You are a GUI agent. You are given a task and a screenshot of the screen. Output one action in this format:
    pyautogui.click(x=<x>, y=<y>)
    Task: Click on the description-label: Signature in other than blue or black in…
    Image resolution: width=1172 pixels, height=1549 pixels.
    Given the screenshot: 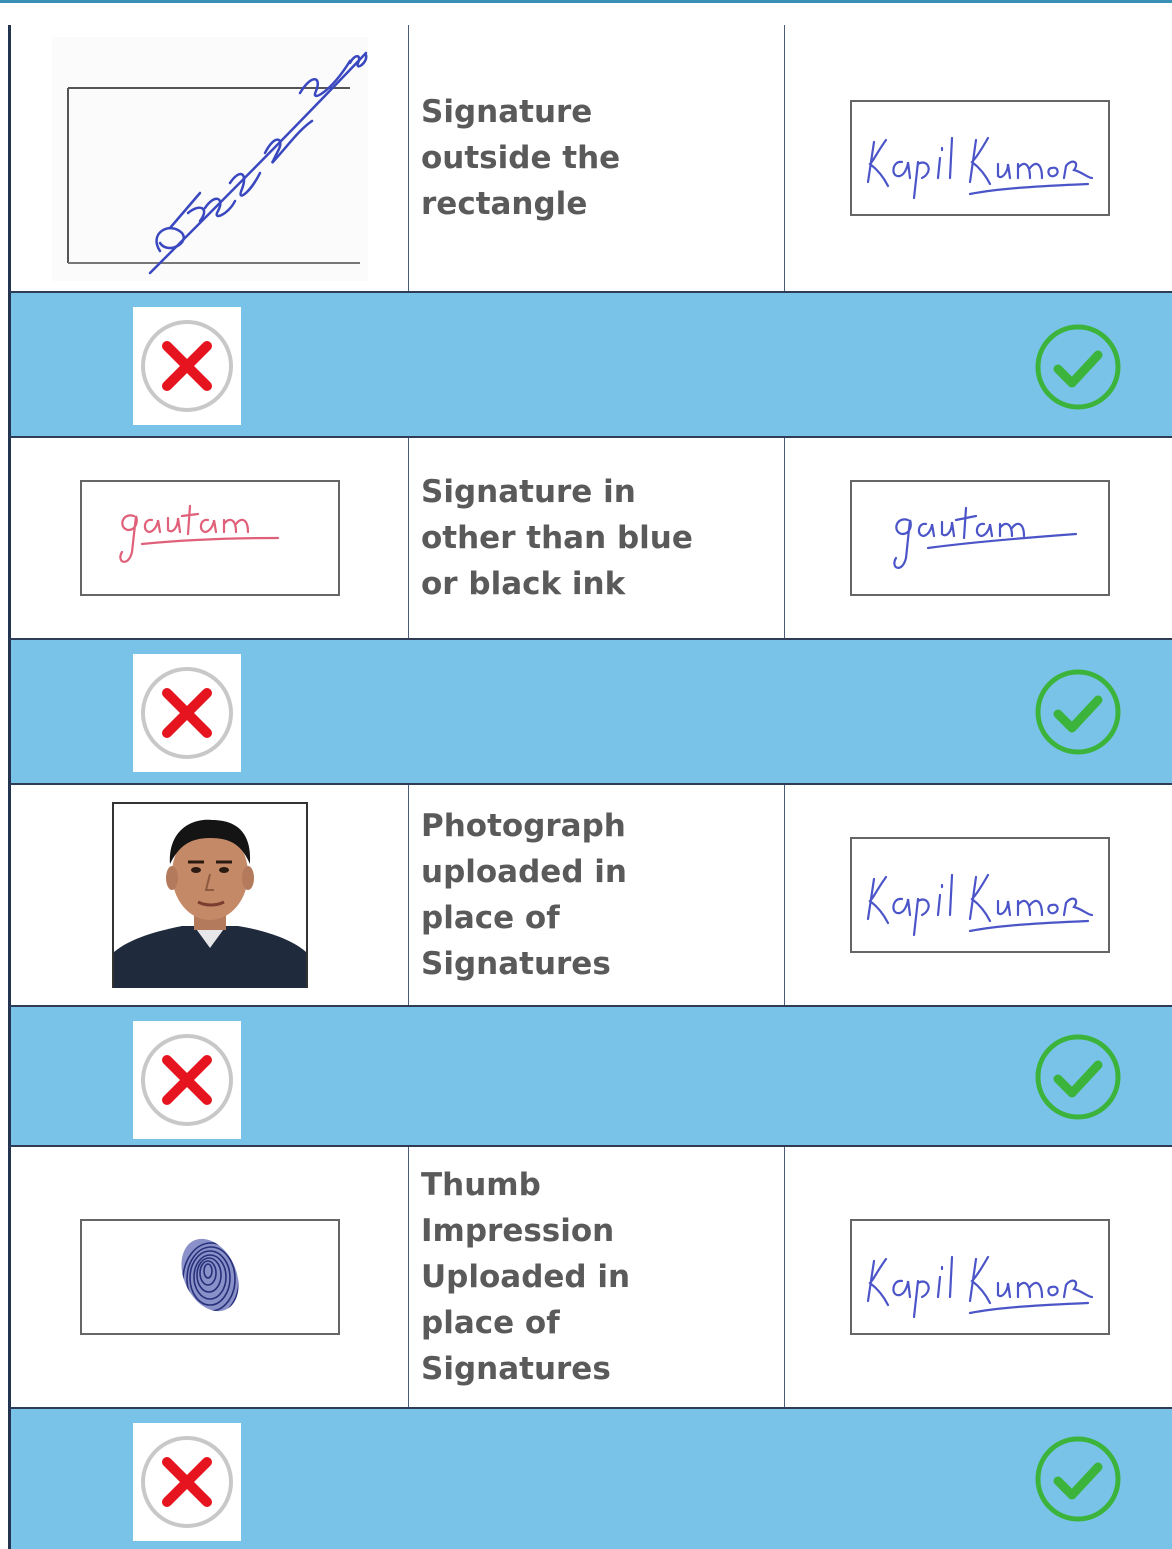 What is the action you would take?
    pyautogui.click(x=557, y=538)
    